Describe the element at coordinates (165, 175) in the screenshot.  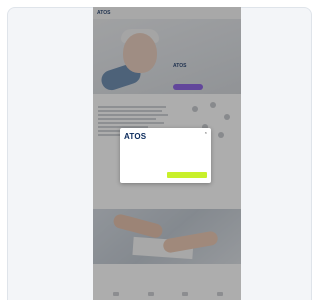
I see `dialog-buttons` at that location.